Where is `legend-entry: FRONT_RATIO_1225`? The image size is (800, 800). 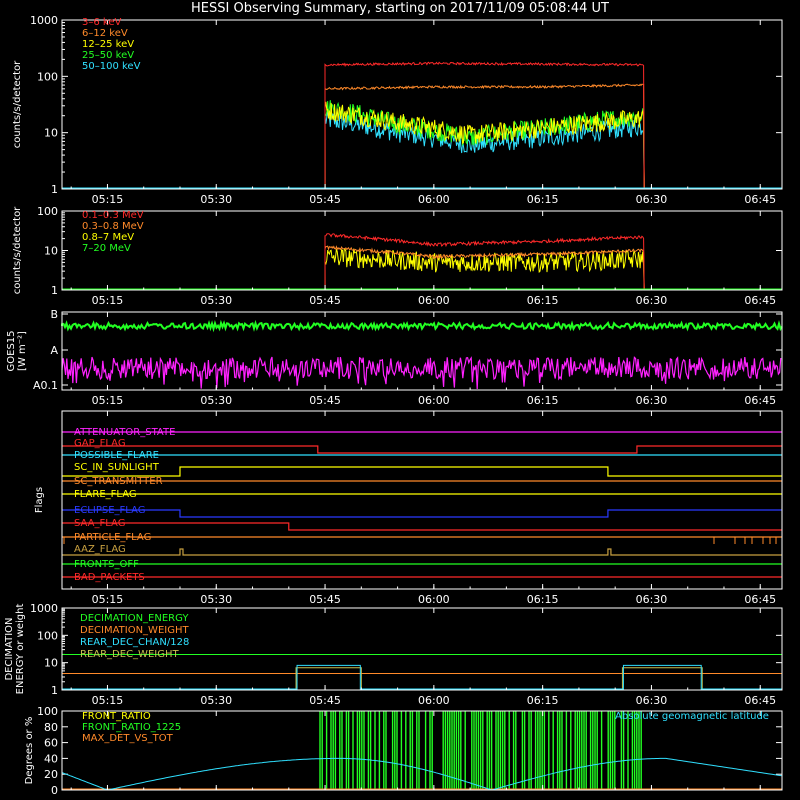
legend-entry: FRONT_RATIO_1225 is located at coordinates (131, 727).